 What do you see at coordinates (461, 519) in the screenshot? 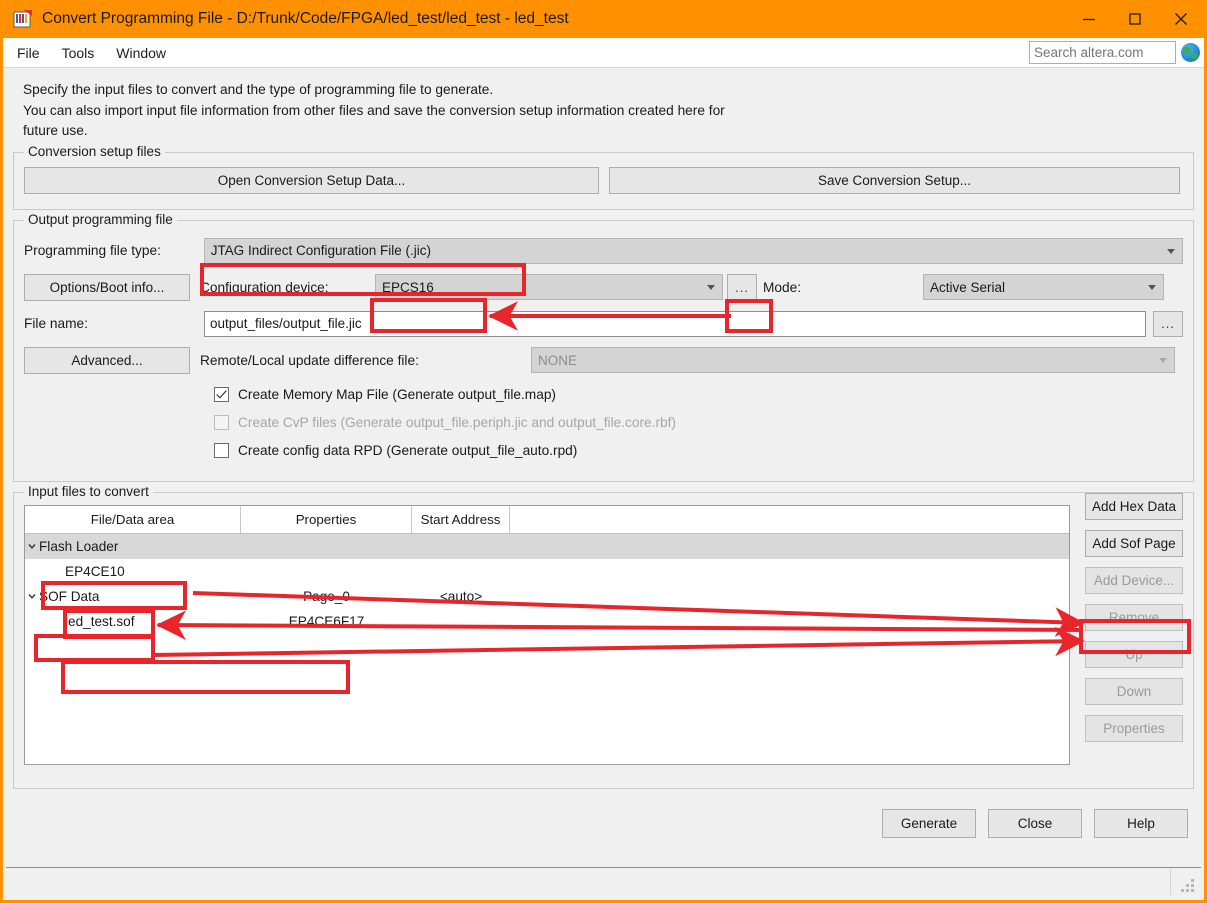
I see `column-header-start-address: Start Address` at bounding box center [461, 519].